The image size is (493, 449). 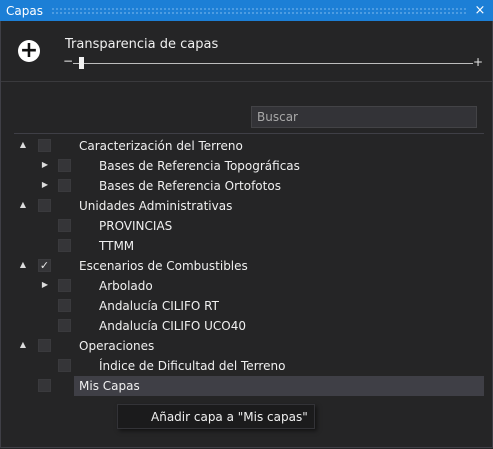 I want to click on layer-label: Andalucía CILIFO UCO40, so click(x=173, y=326).